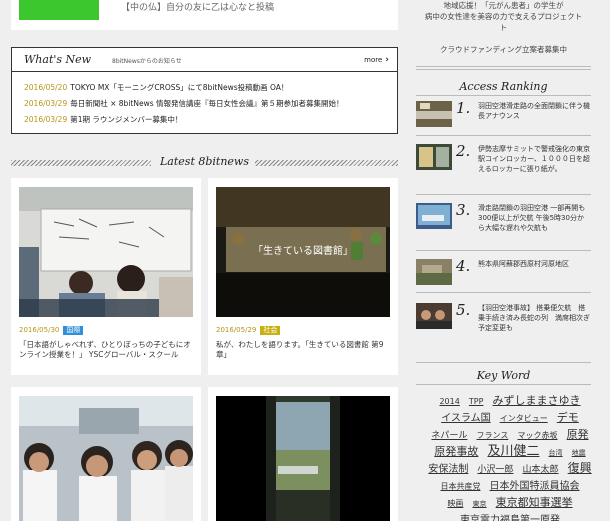  What do you see at coordinates (236, 330) in the screenshot?
I see `article-date: 2016/05/29` at bounding box center [236, 330].